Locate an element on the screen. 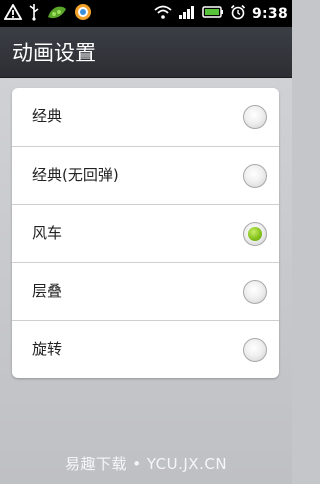 The width and height of the screenshot is (320, 484). option-label: 风车 is located at coordinates (47, 233).